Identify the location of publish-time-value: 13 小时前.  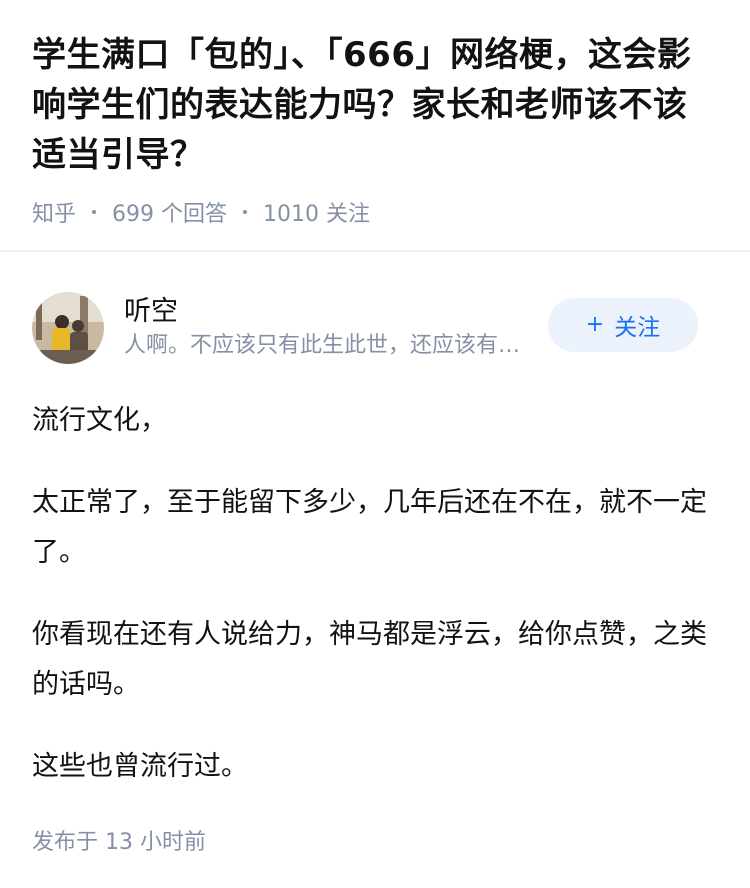
(156, 842).